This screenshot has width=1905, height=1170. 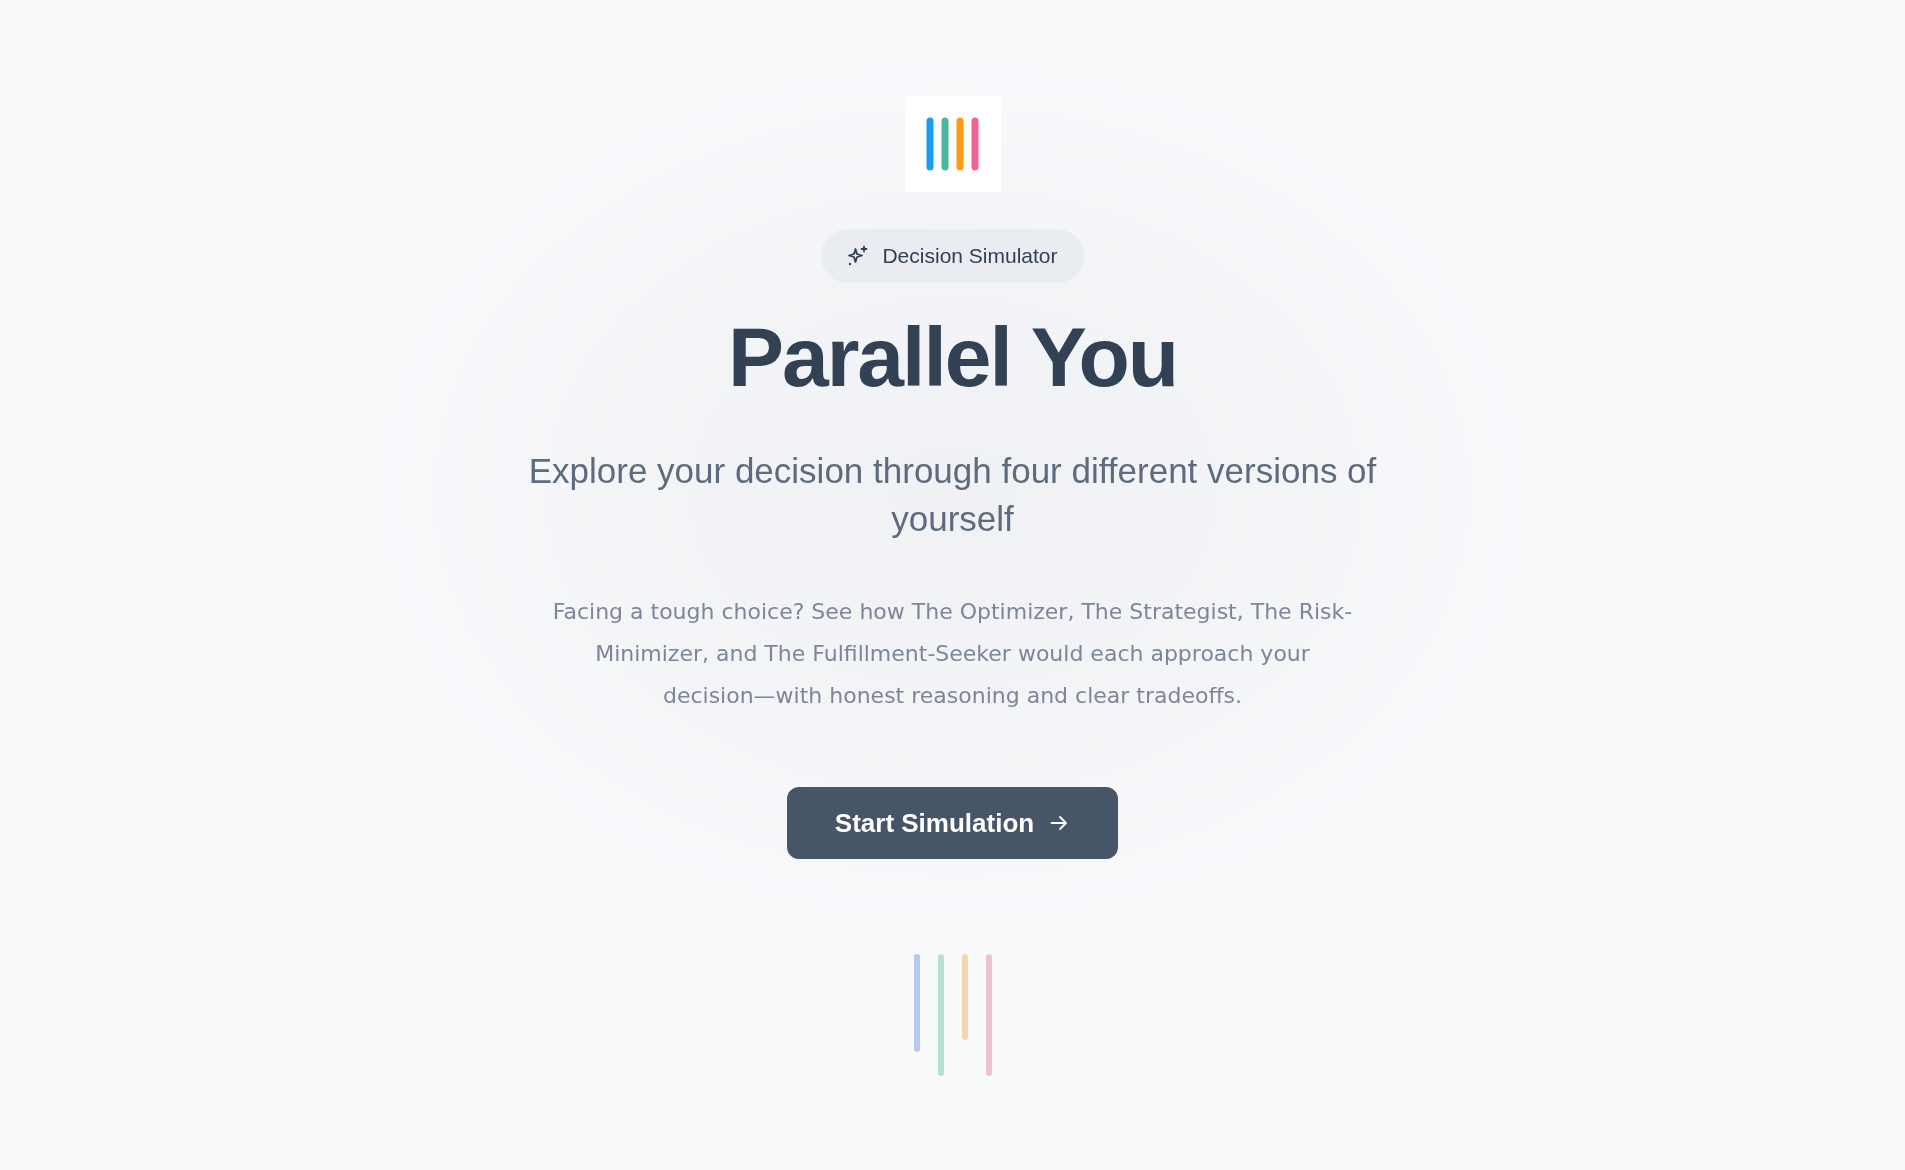 I want to click on start-simulation-button: Start Simulation, so click(x=952, y=823).